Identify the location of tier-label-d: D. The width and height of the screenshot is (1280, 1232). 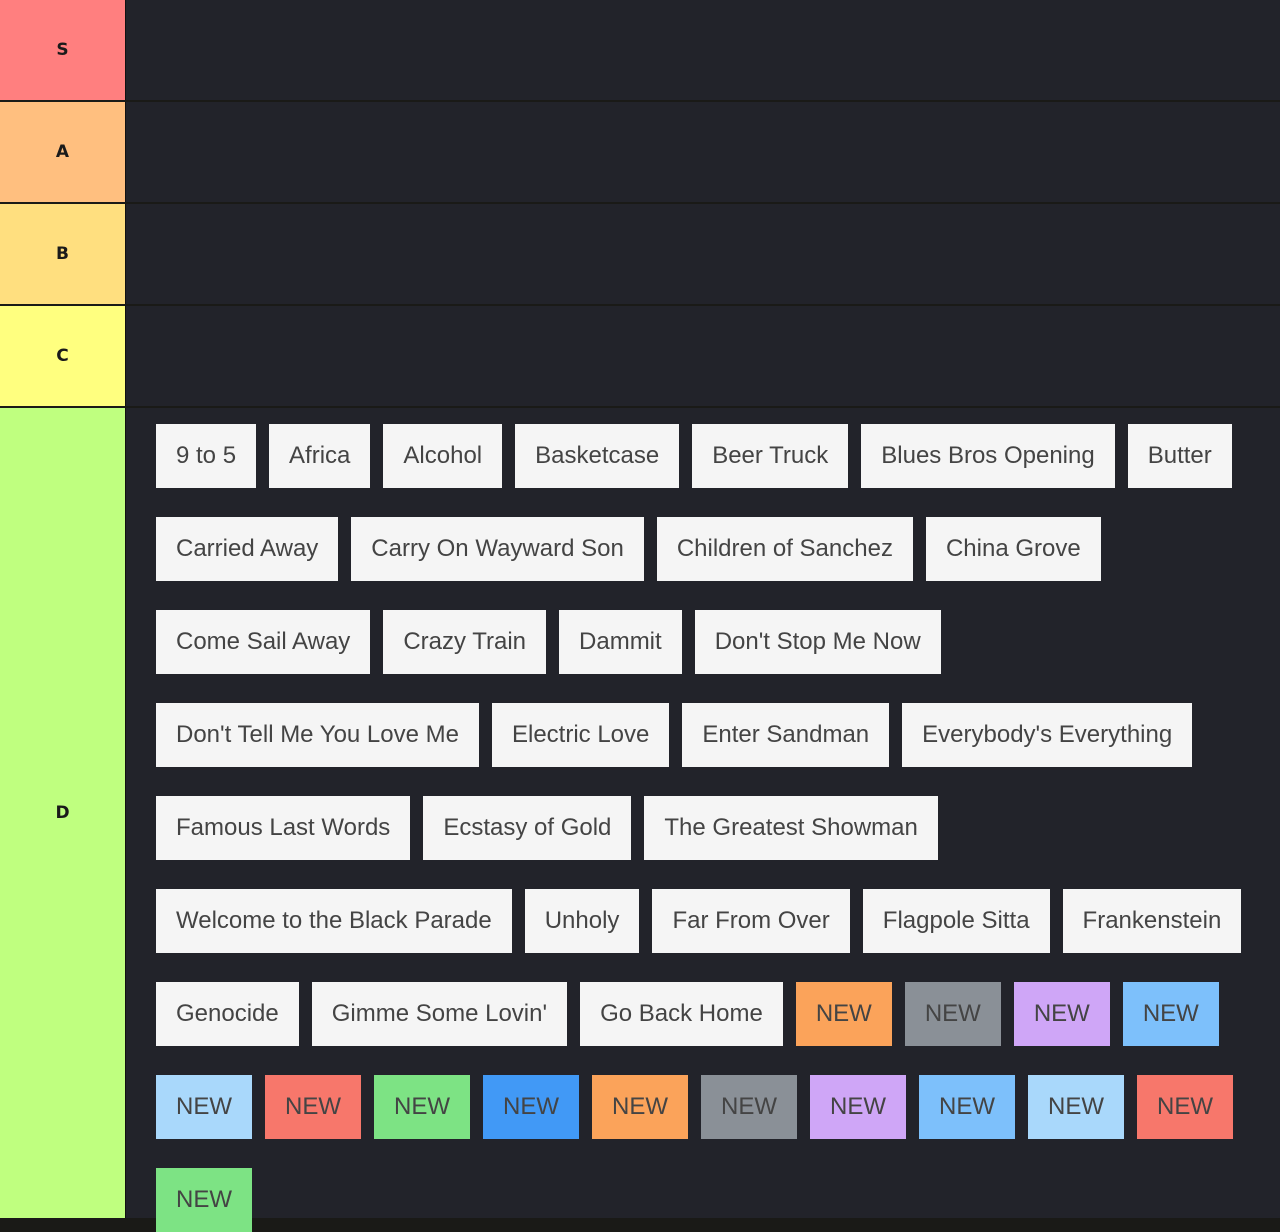
(62, 813).